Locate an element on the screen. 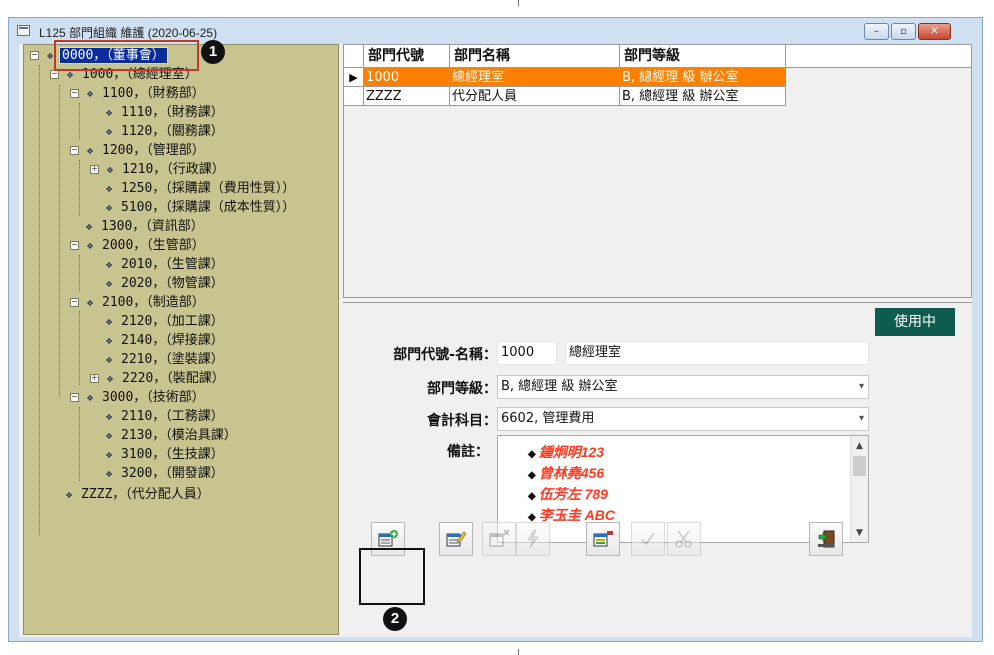  table-row: ▶ 1000 總經理室 B, 總經理 級 辦公室 is located at coordinates (565, 77).